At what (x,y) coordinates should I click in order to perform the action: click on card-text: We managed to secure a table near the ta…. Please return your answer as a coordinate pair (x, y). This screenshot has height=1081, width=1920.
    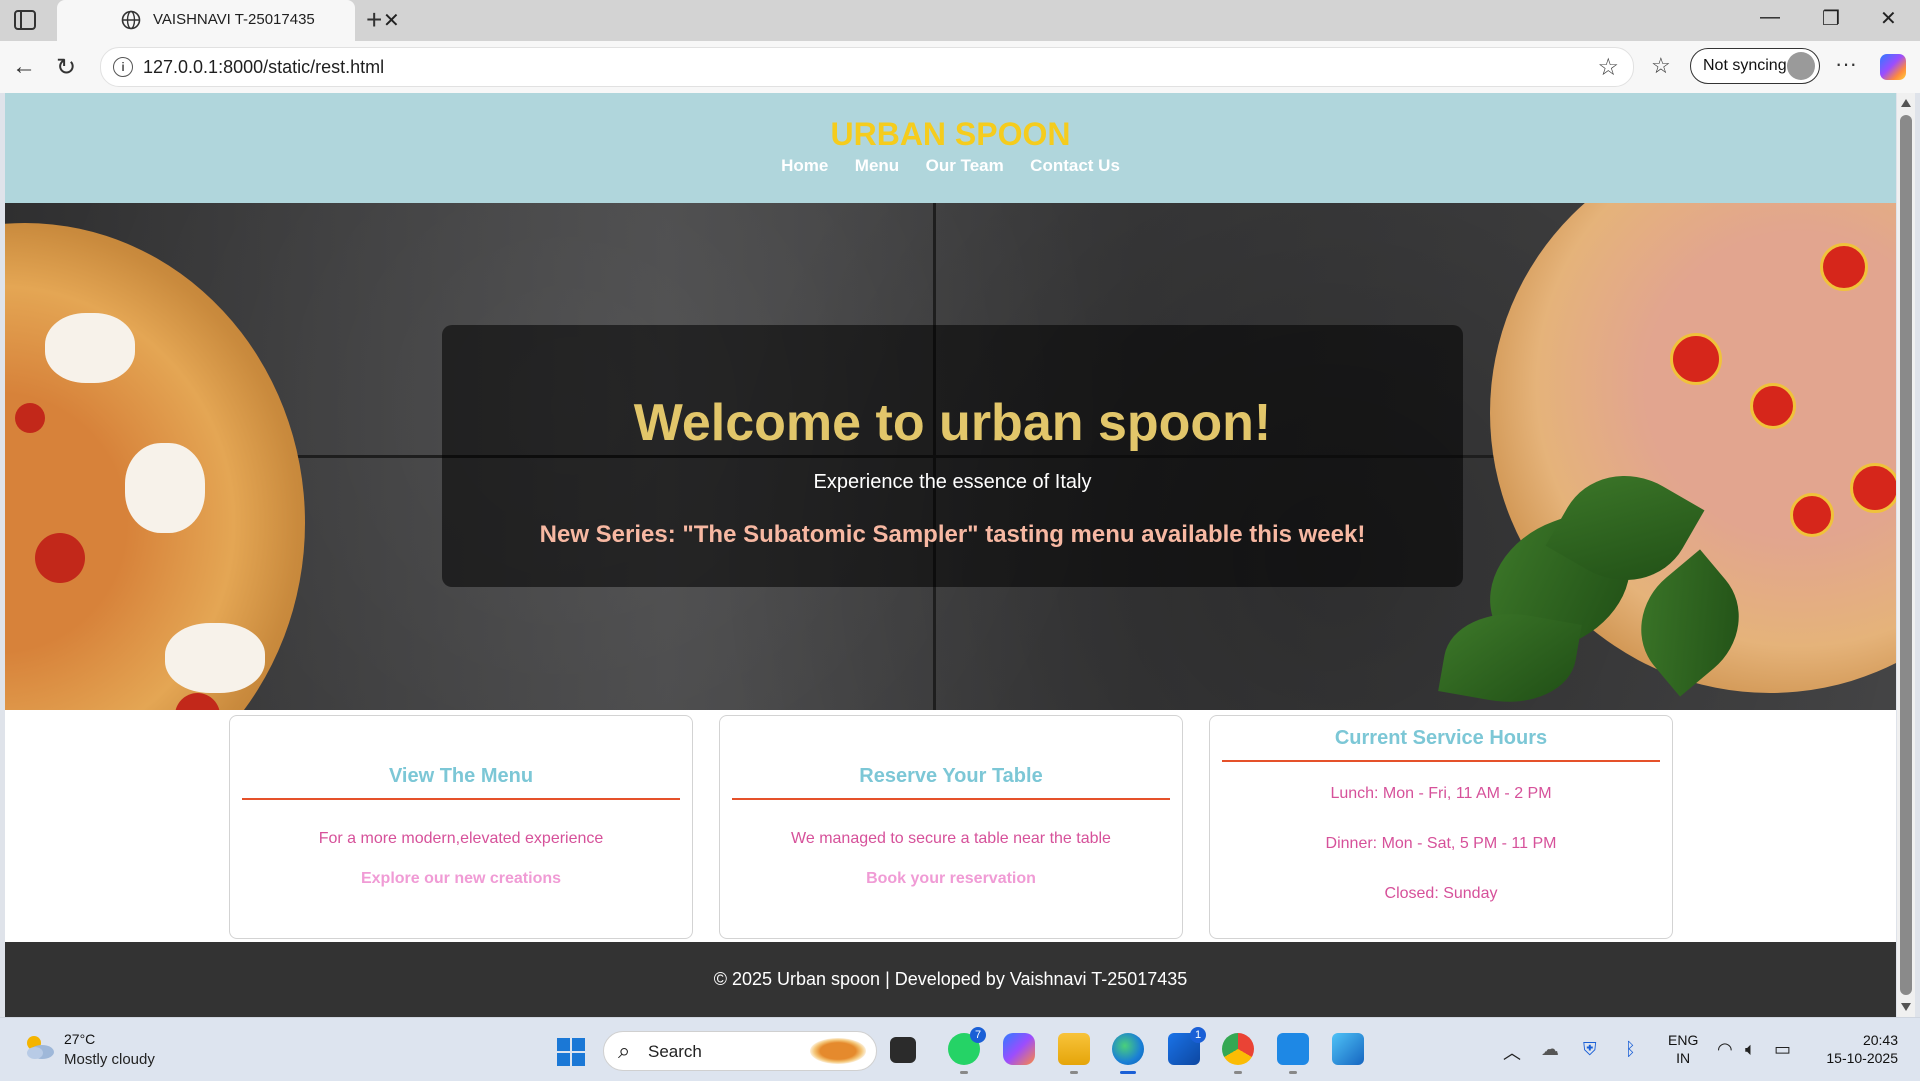
    Looking at the image, I should click on (951, 838).